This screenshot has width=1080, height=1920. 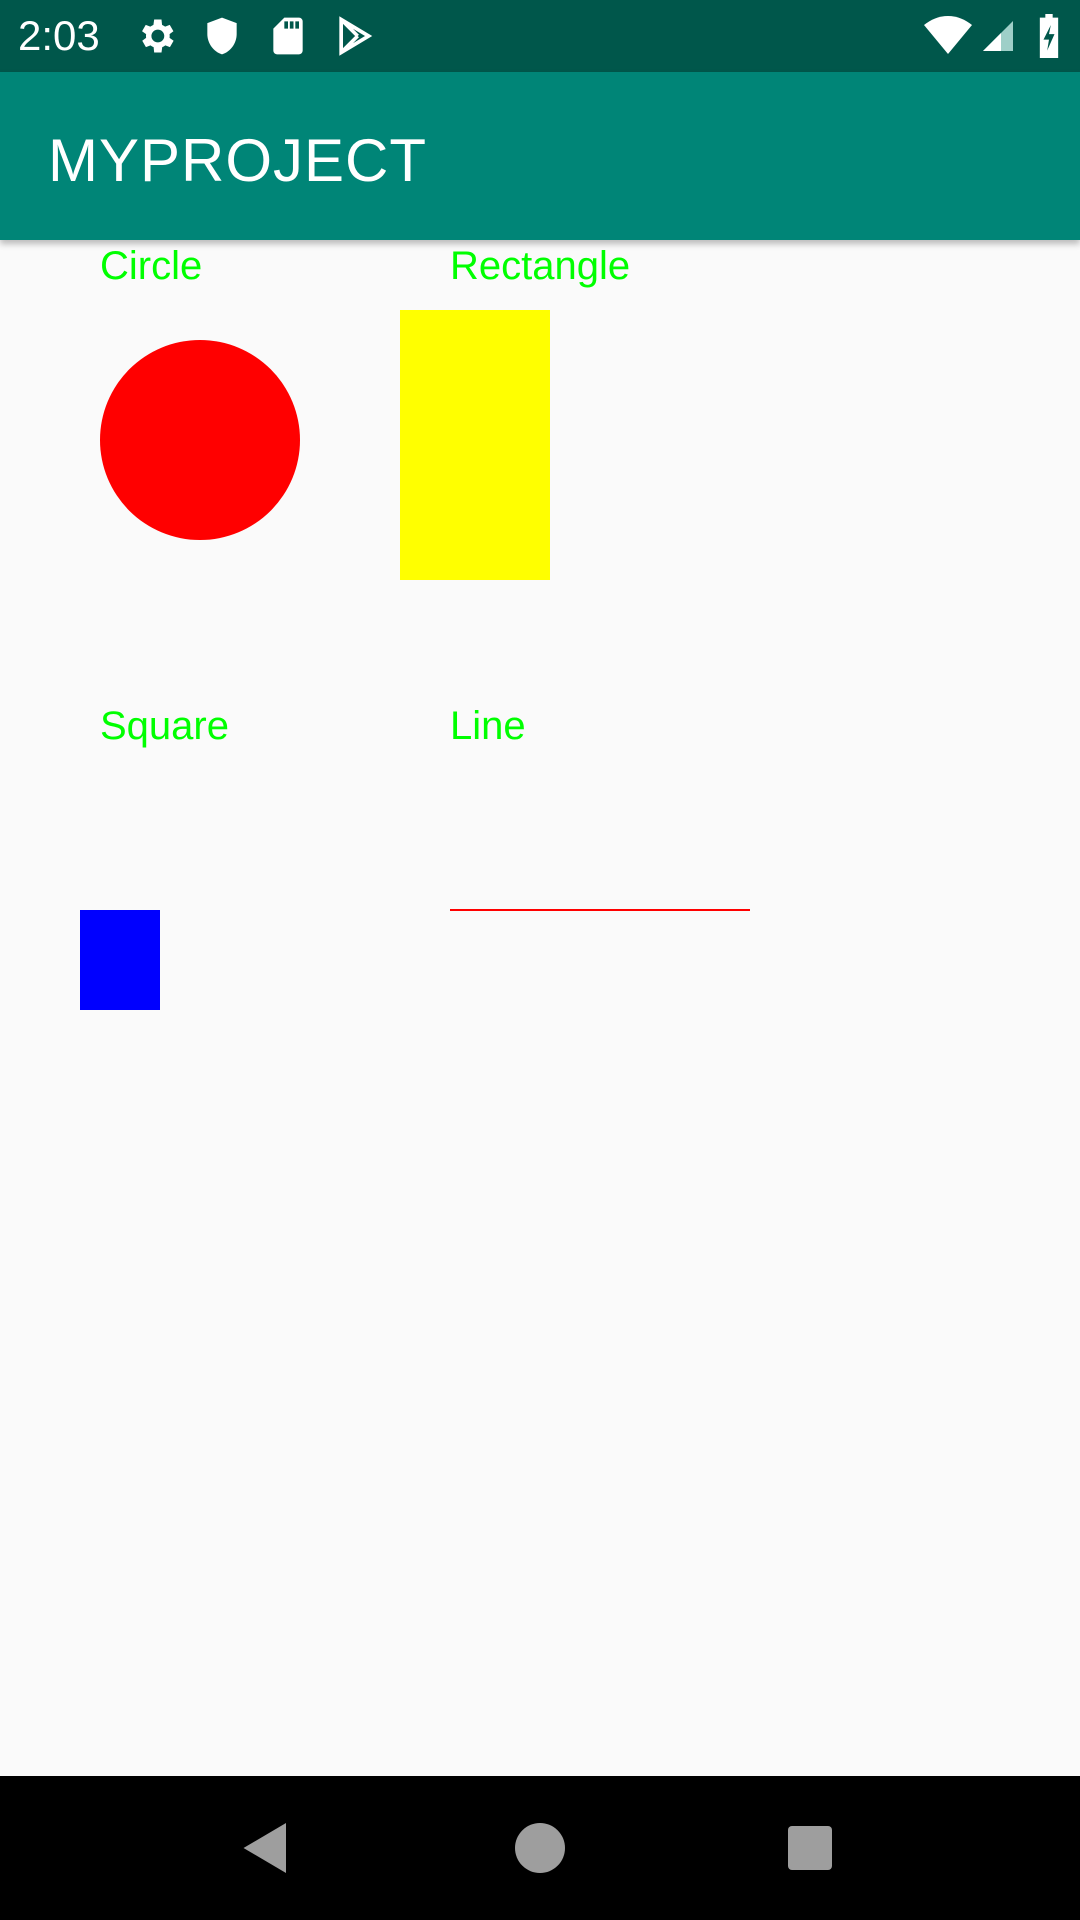 I want to click on yellow-rectangle, so click(x=475, y=445).